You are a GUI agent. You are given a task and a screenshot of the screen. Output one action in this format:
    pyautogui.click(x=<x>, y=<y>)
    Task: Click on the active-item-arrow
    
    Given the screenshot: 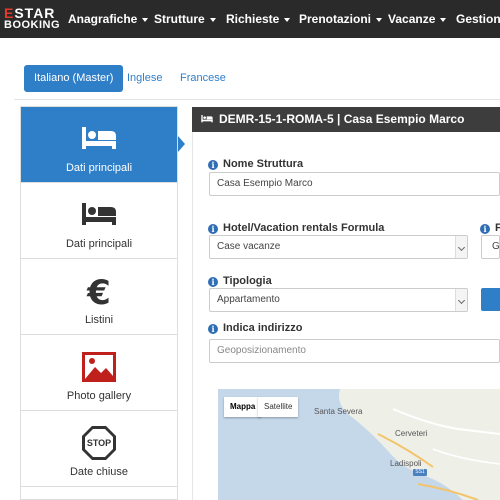 What is the action you would take?
    pyautogui.click(x=181, y=144)
    